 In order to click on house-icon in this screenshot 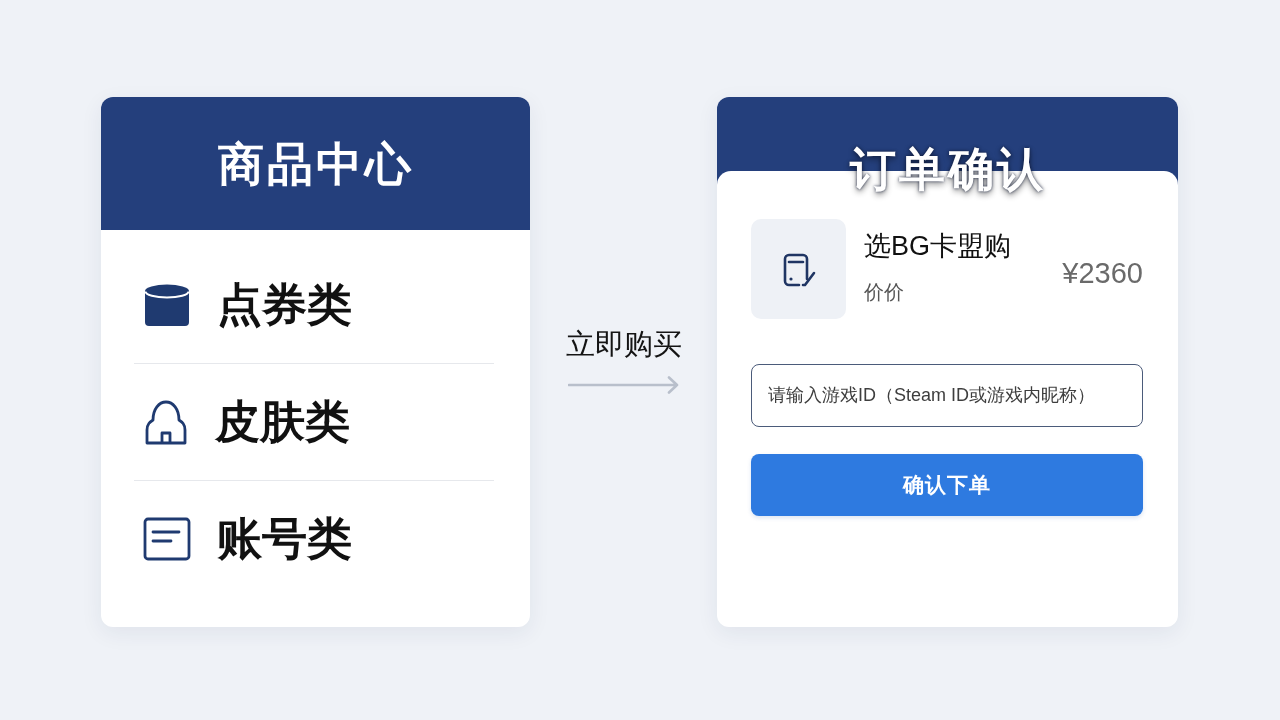, I will do `click(166, 422)`.